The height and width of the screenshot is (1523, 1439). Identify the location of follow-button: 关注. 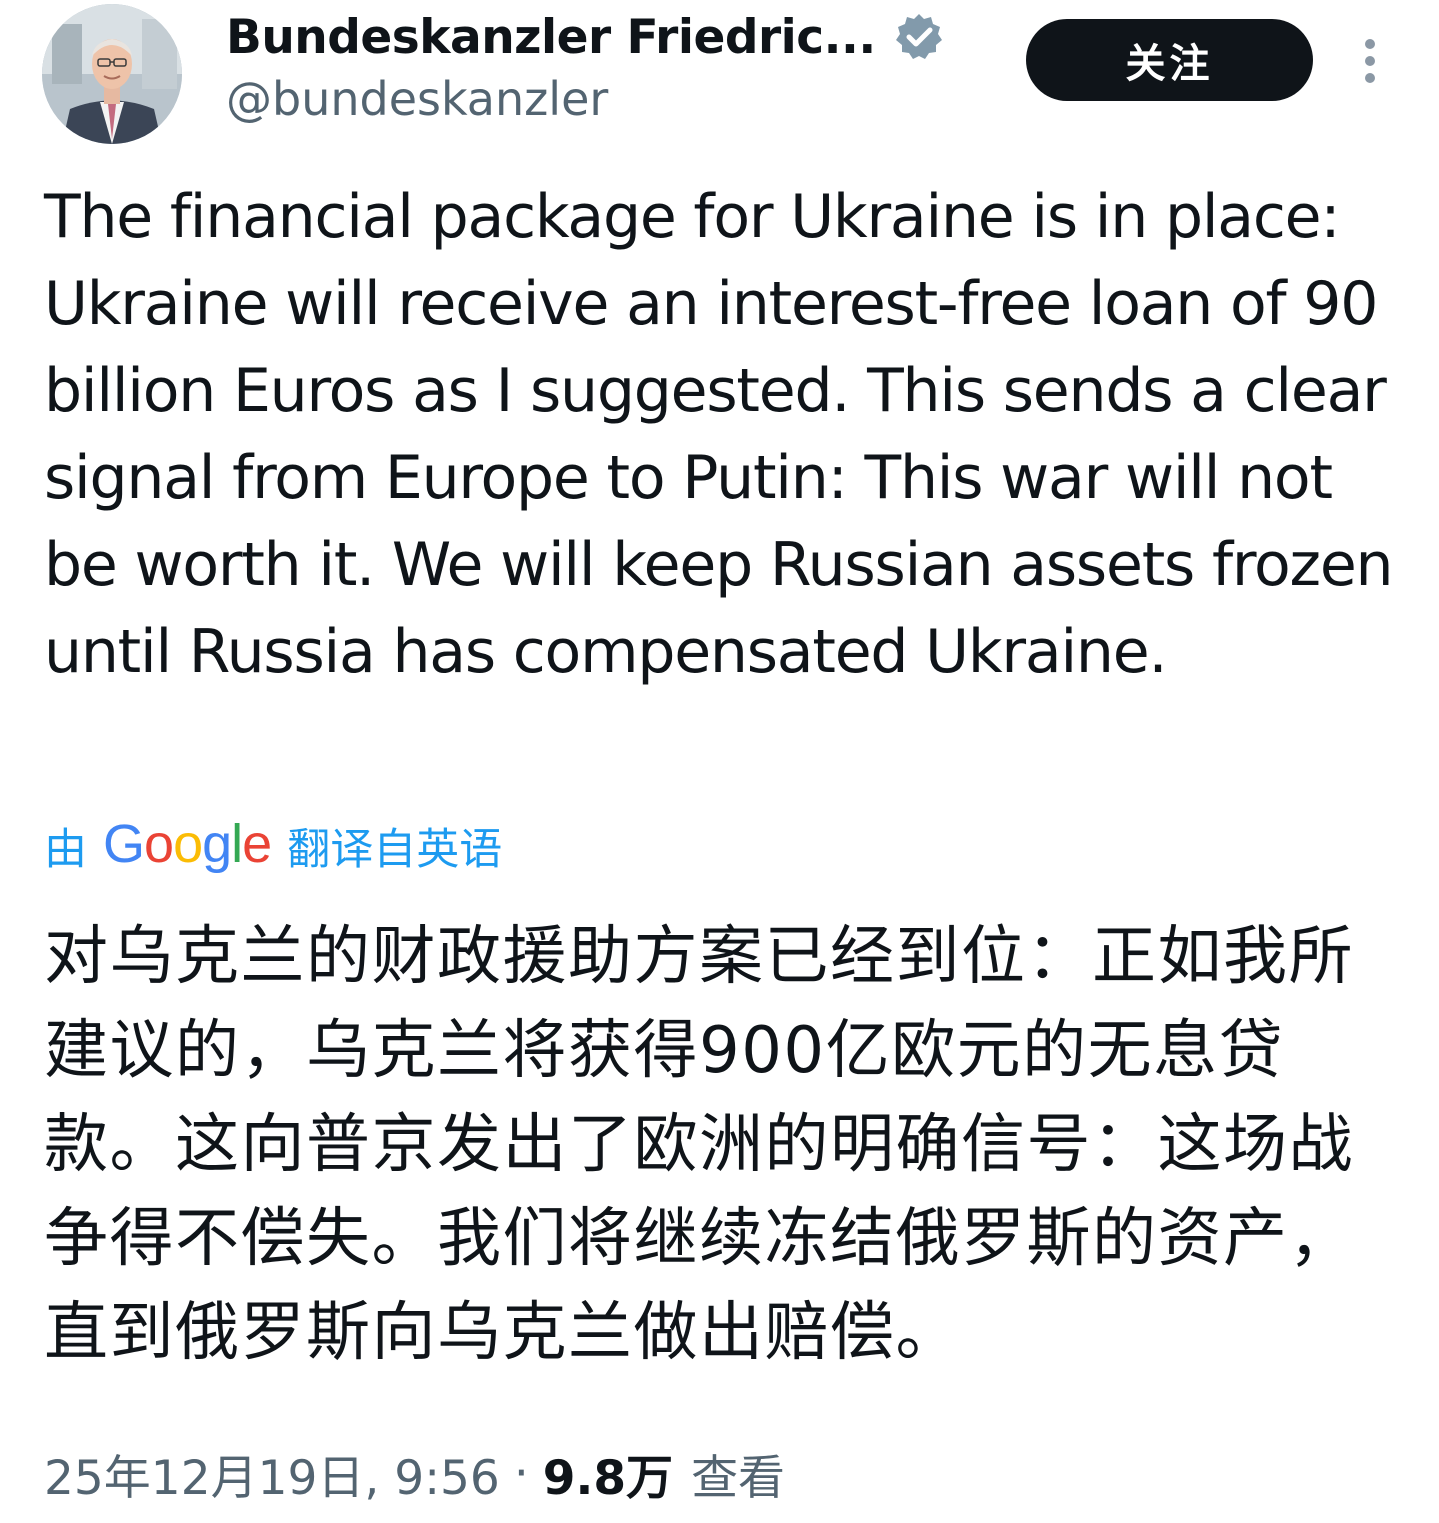
(1169, 60).